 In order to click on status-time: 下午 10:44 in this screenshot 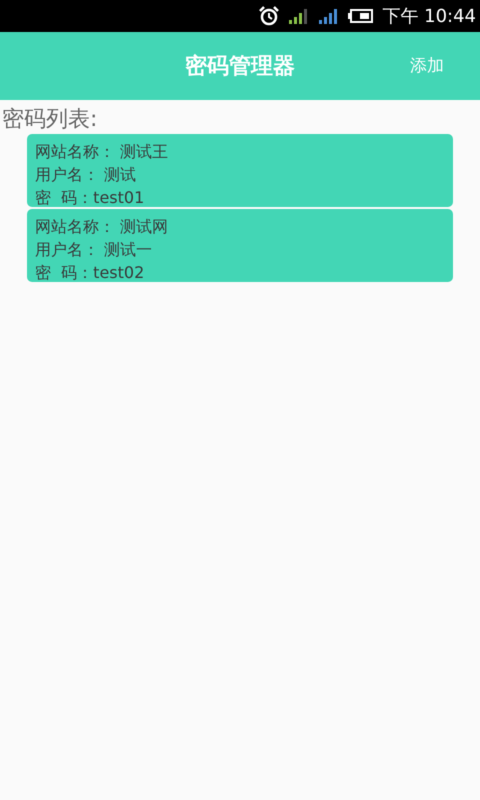, I will do `click(429, 16)`.